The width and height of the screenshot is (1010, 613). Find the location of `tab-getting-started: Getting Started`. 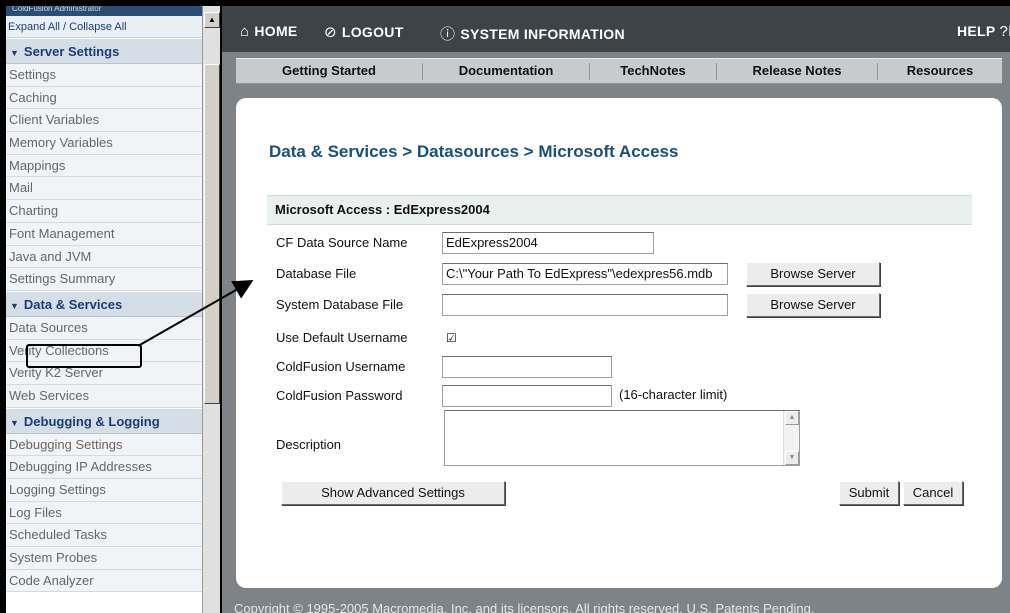

tab-getting-started: Getting Started is located at coordinates (329, 71).